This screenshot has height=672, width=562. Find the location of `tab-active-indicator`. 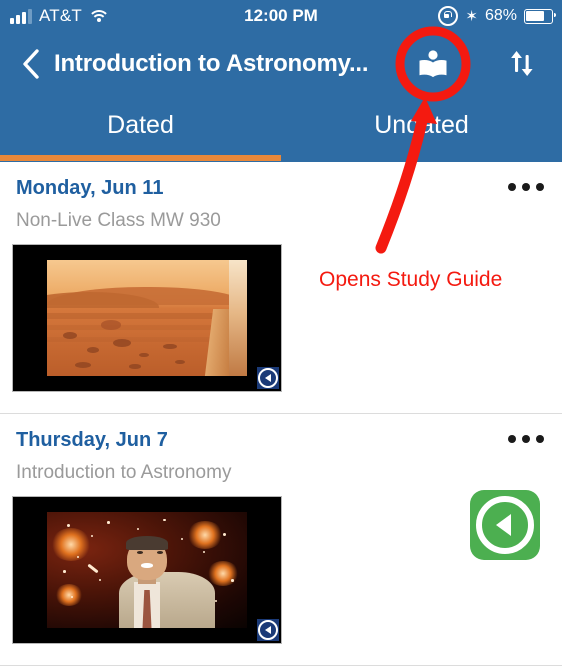

tab-active-indicator is located at coordinates (140, 158).